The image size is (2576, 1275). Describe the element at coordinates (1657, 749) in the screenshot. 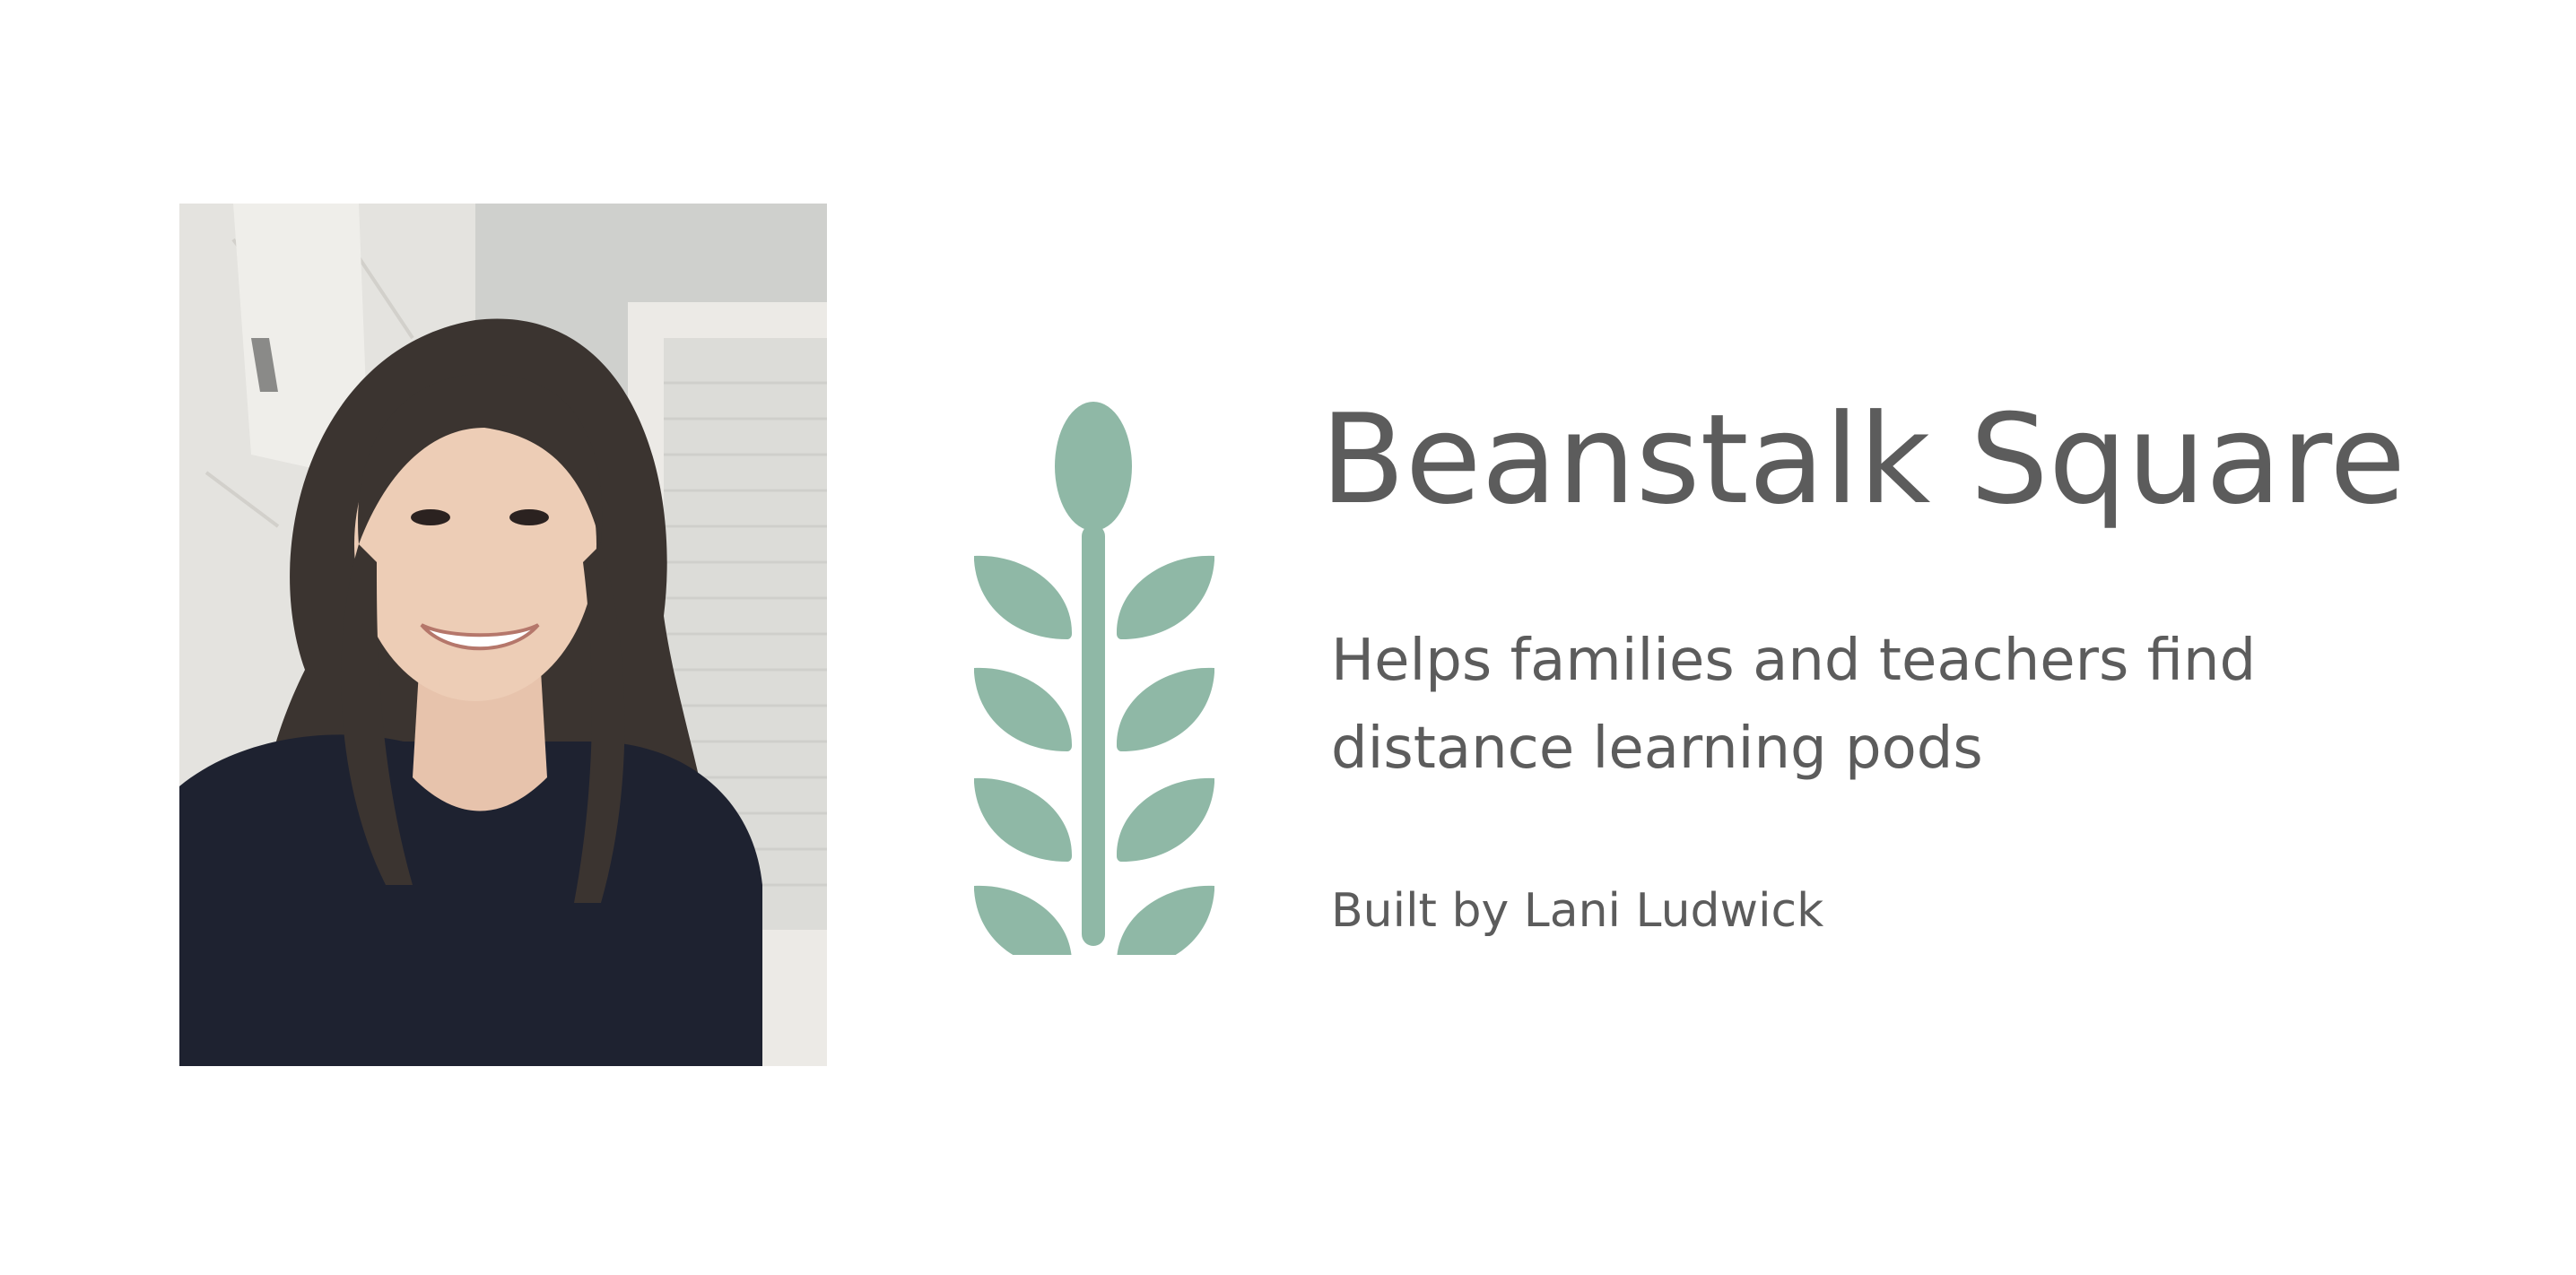

I see `tagline-line-2: distance learning pods` at that location.